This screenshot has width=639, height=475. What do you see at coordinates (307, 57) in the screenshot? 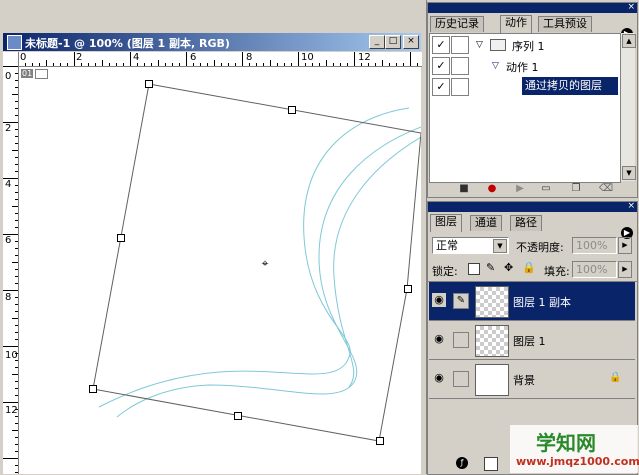
I see `ruler-h-label: 10` at bounding box center [307, 57].